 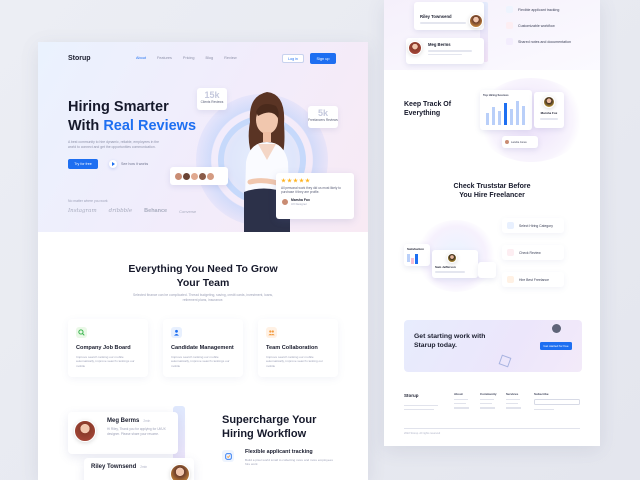 What do you see at coordinates (492, 186) in the screenshot?
I see `trust-title-line1: Check Truststar Before` at bounding box center [492, 186].